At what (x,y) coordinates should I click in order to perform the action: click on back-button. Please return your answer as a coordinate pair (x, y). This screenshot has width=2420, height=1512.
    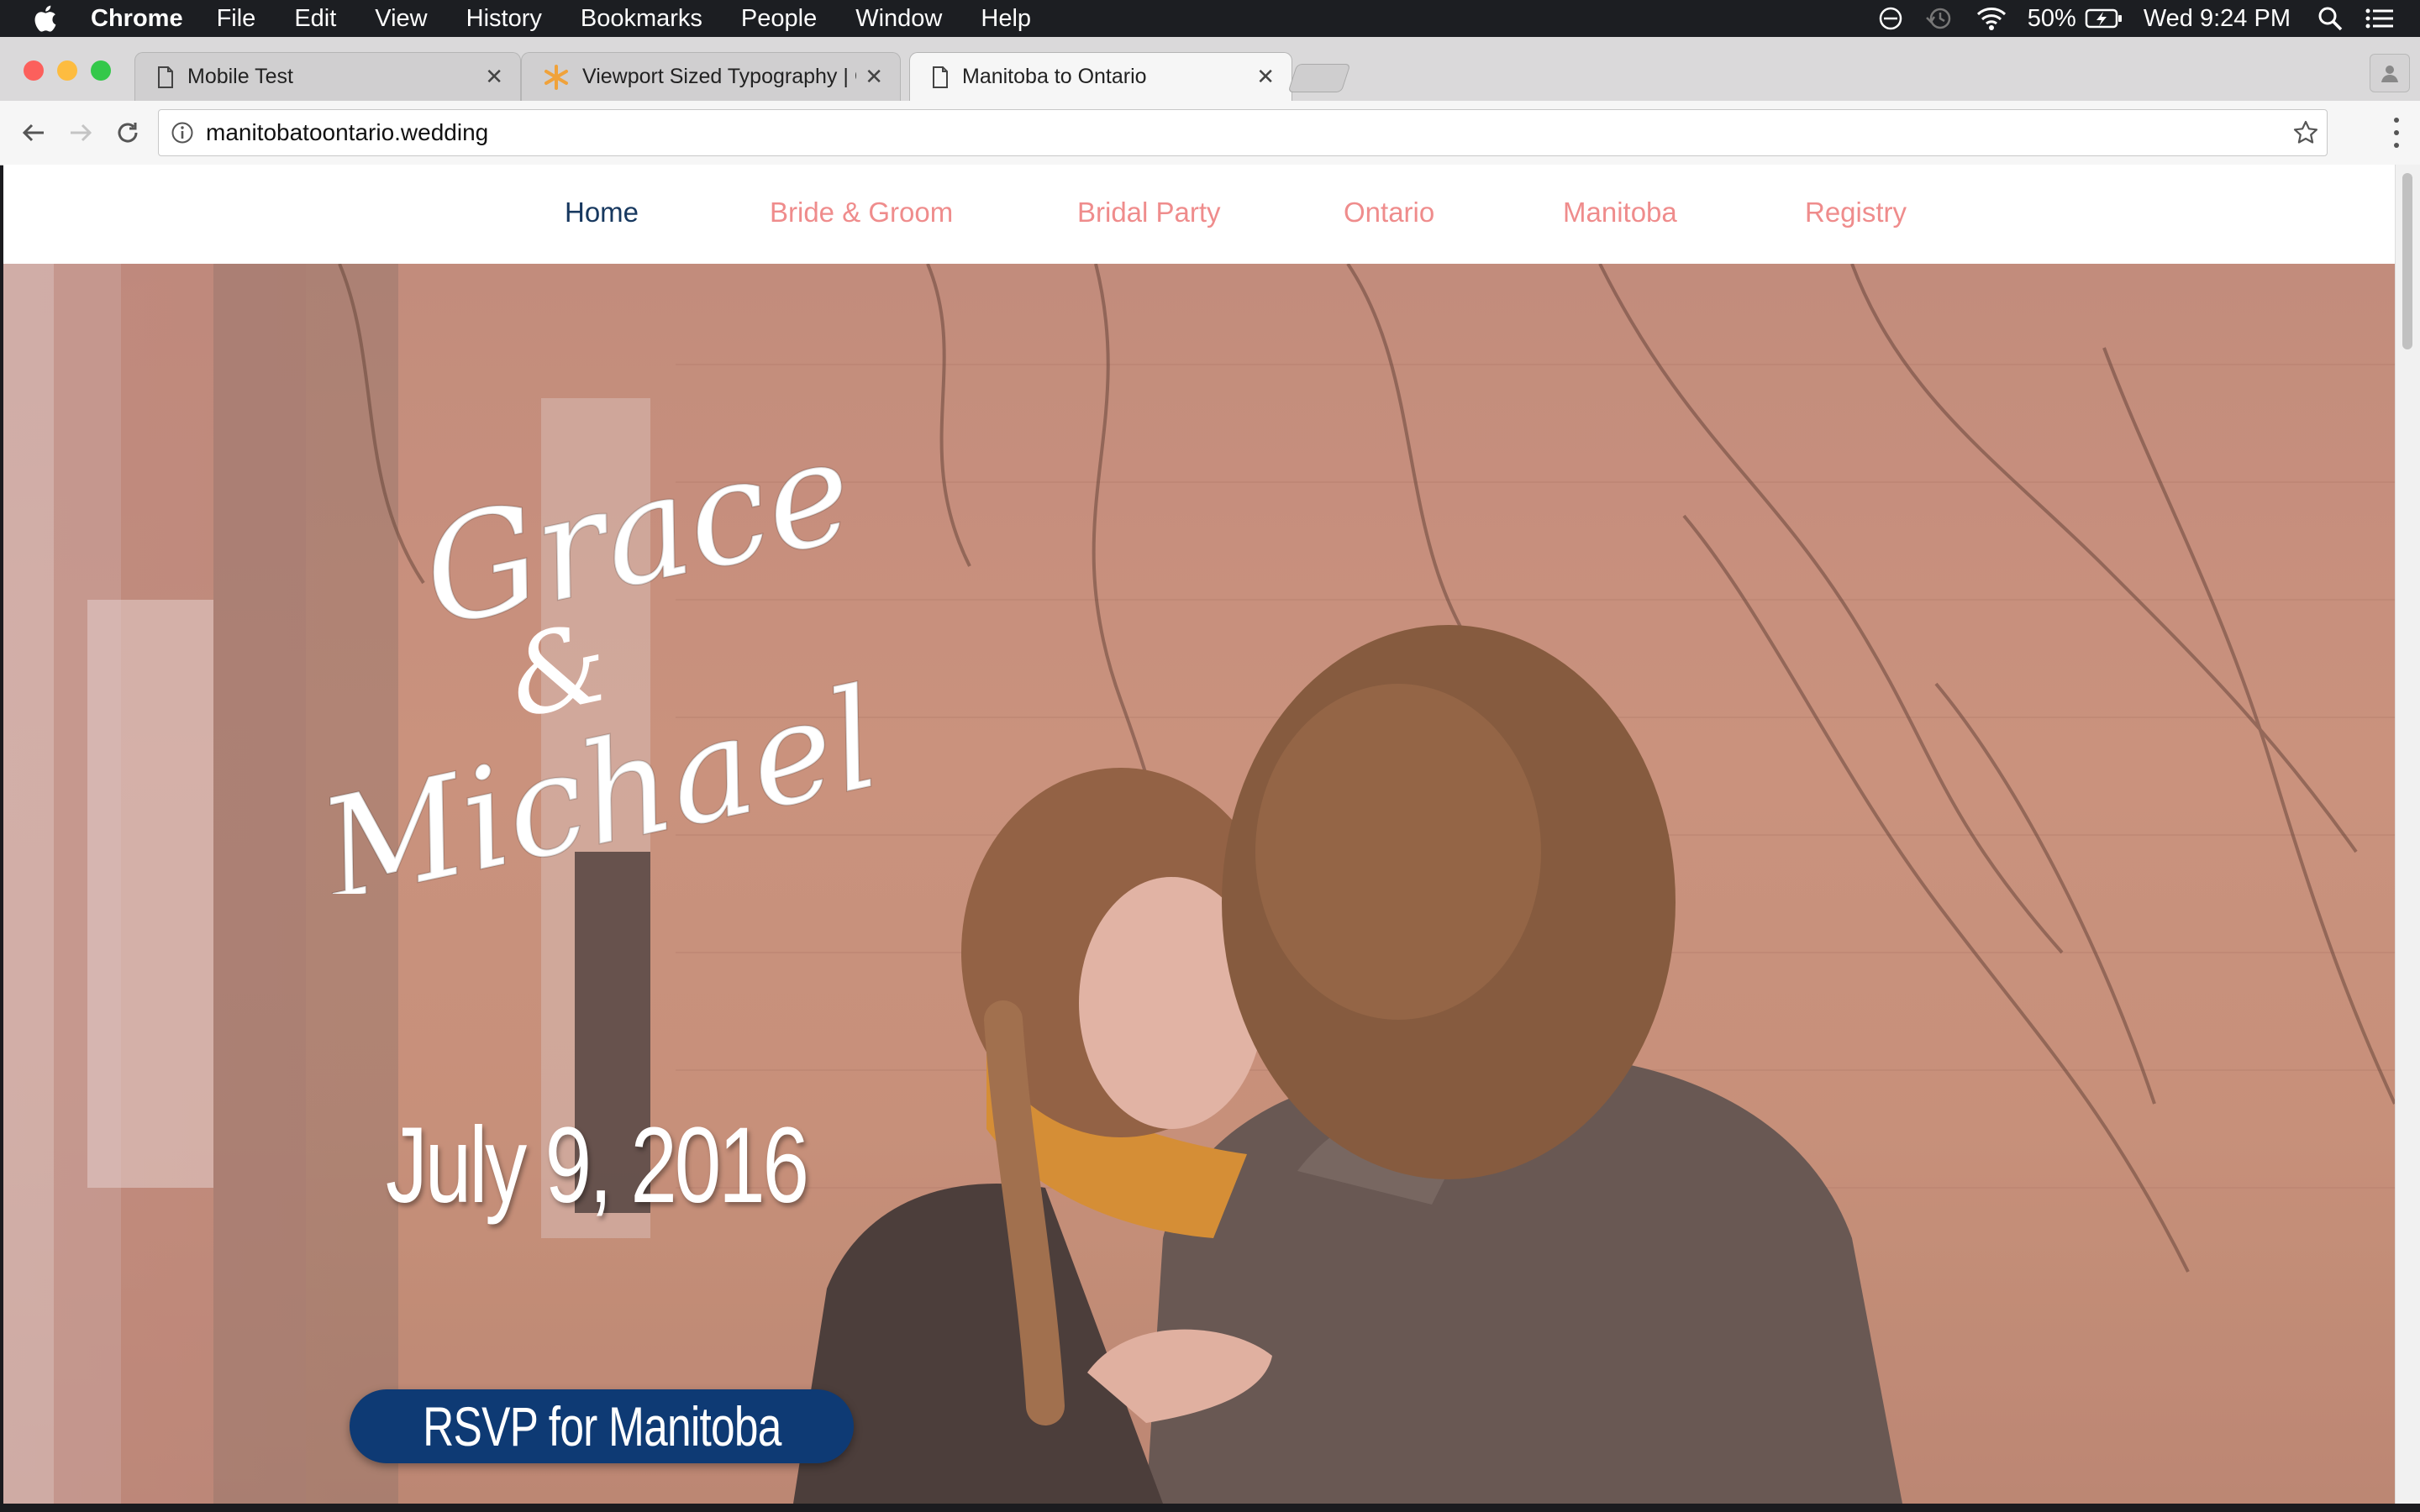
    Looking at the image, I should click on (34, 133).